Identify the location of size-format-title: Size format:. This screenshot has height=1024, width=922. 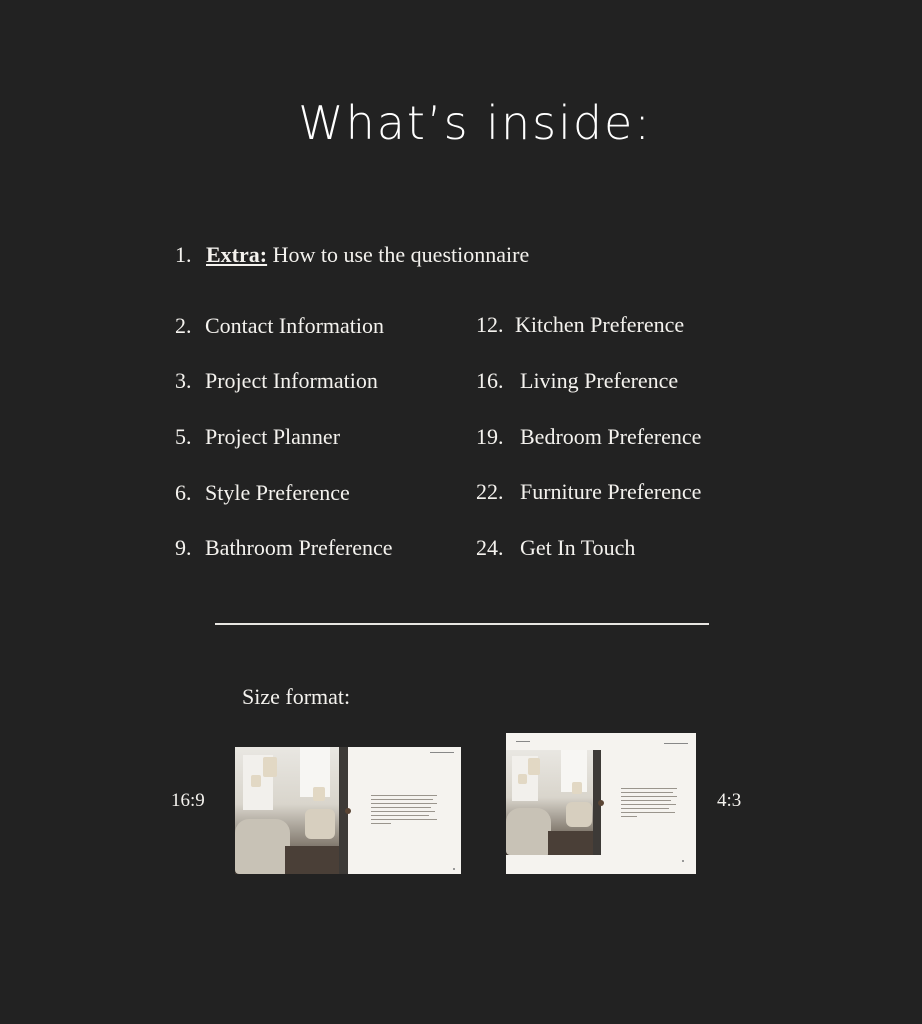
(296, 696).